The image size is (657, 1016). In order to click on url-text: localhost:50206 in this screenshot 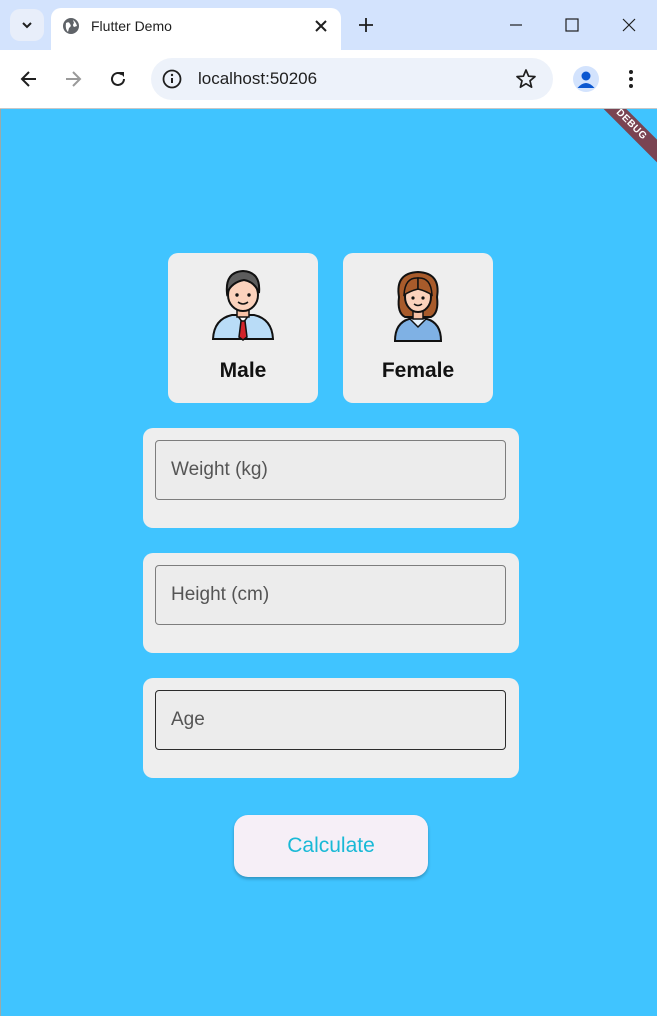, I will do `click(258, 78)`.